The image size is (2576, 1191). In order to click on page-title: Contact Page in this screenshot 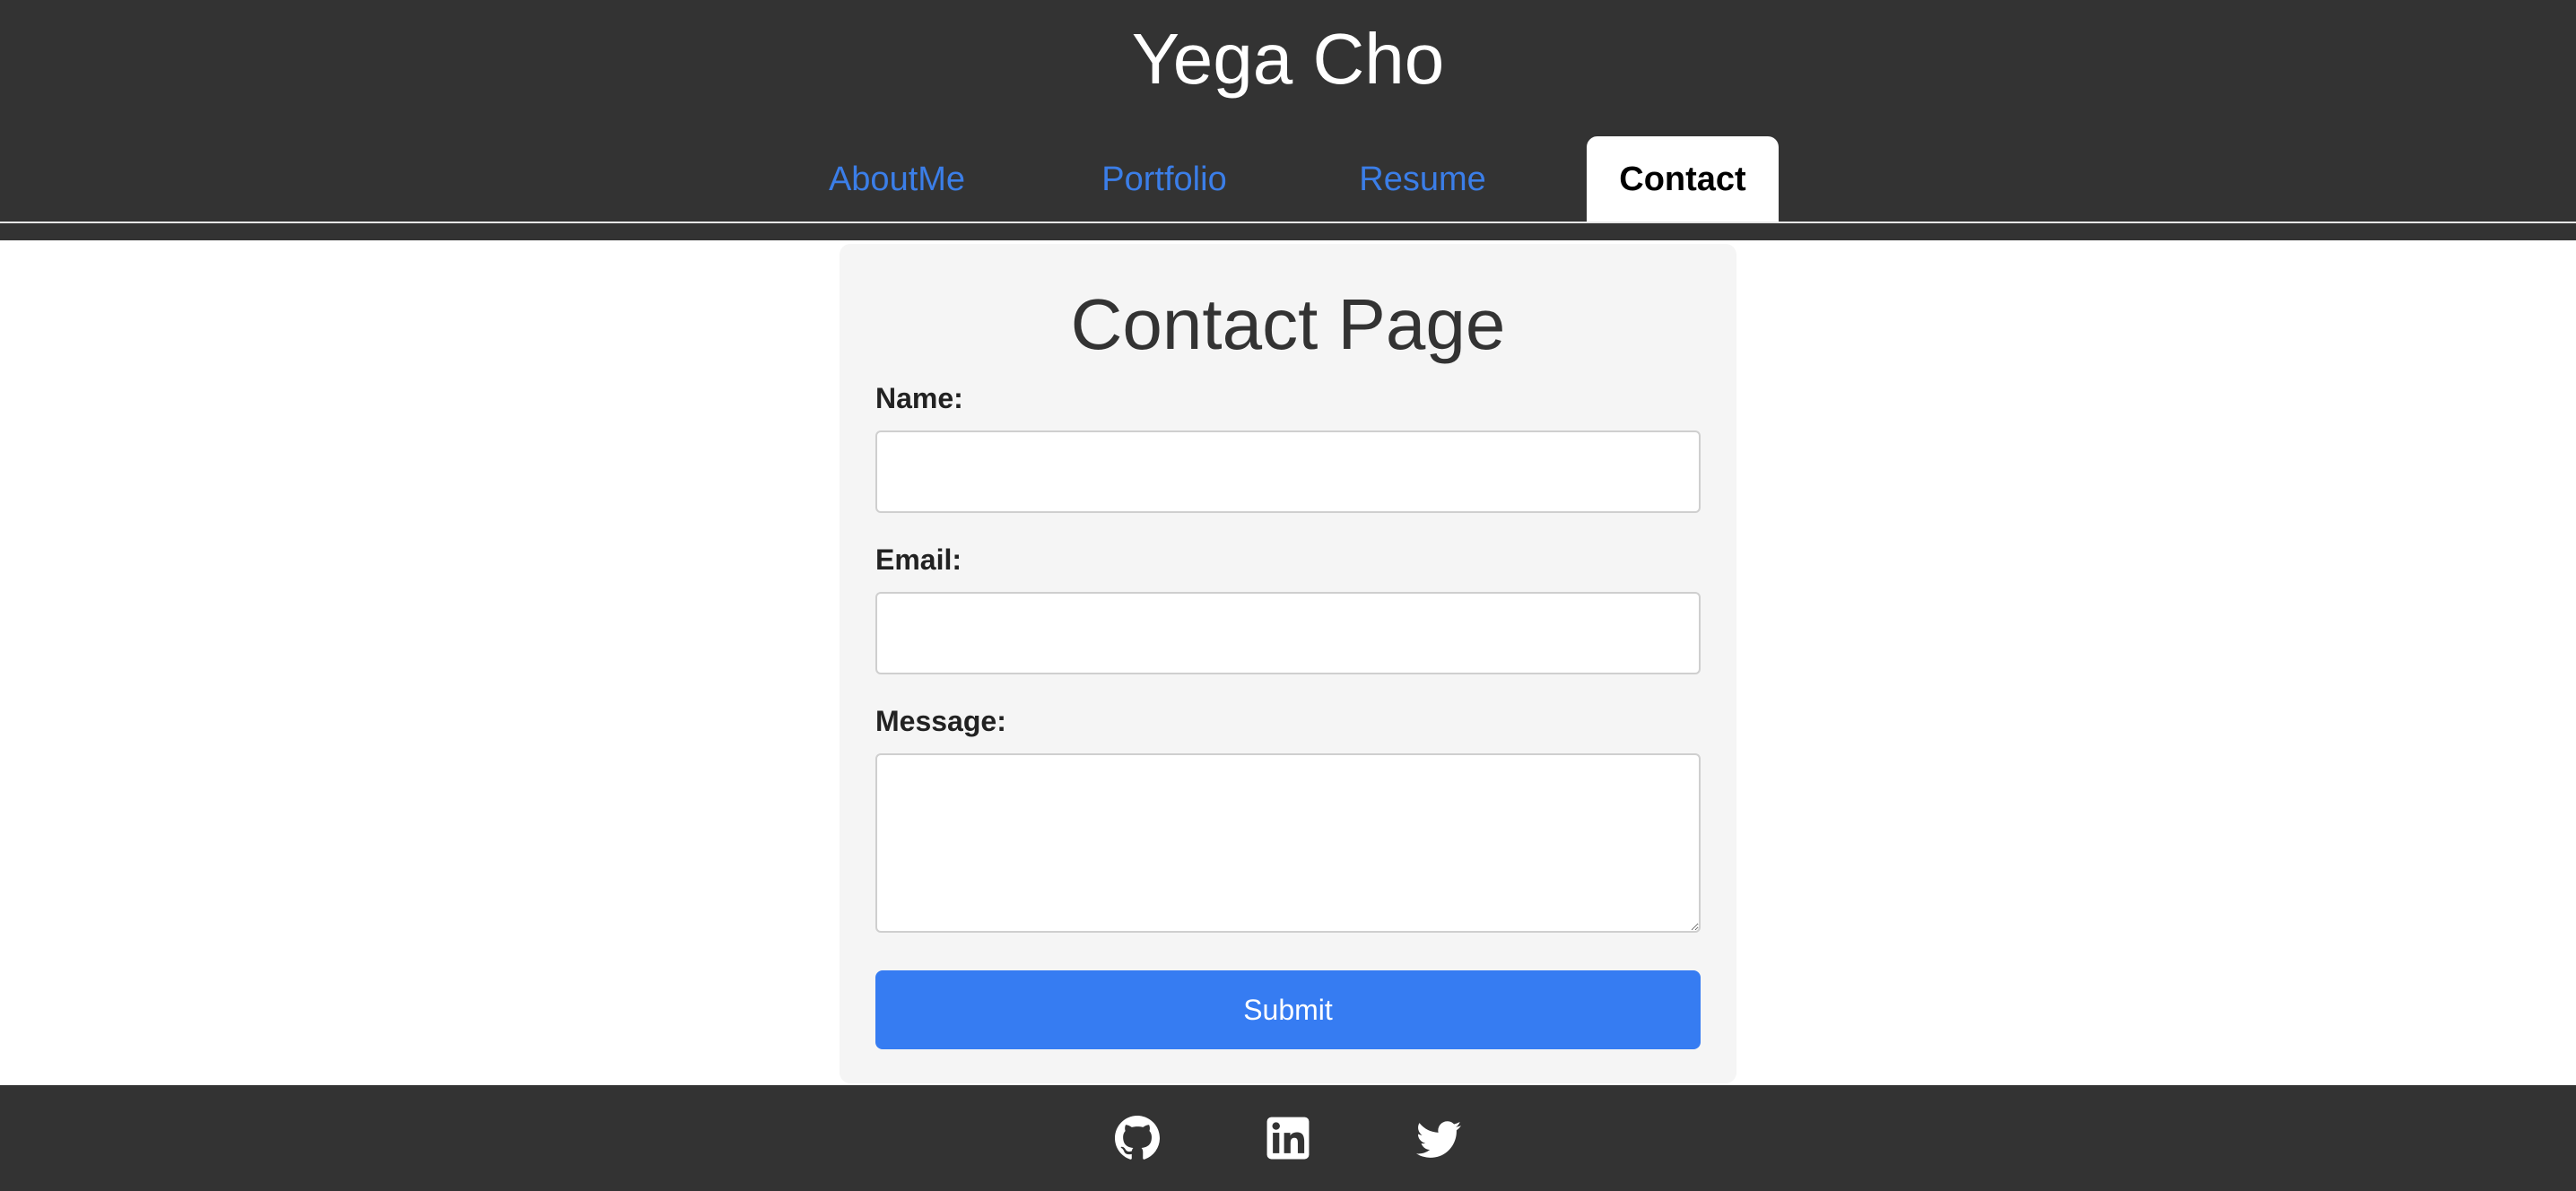, I will do `click(1288, 324)`.